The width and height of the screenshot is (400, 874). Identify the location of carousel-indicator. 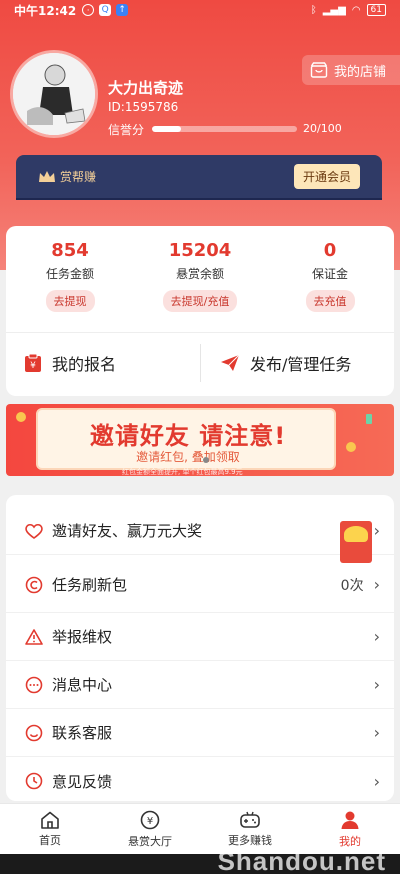
(206, 460).